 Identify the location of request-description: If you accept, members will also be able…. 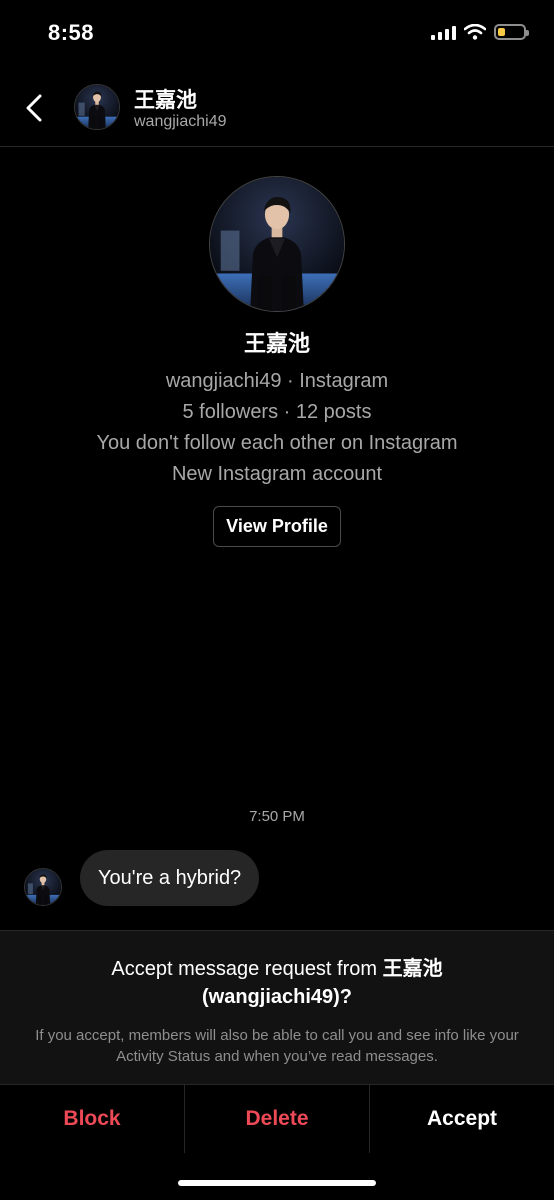
(277, 1046).